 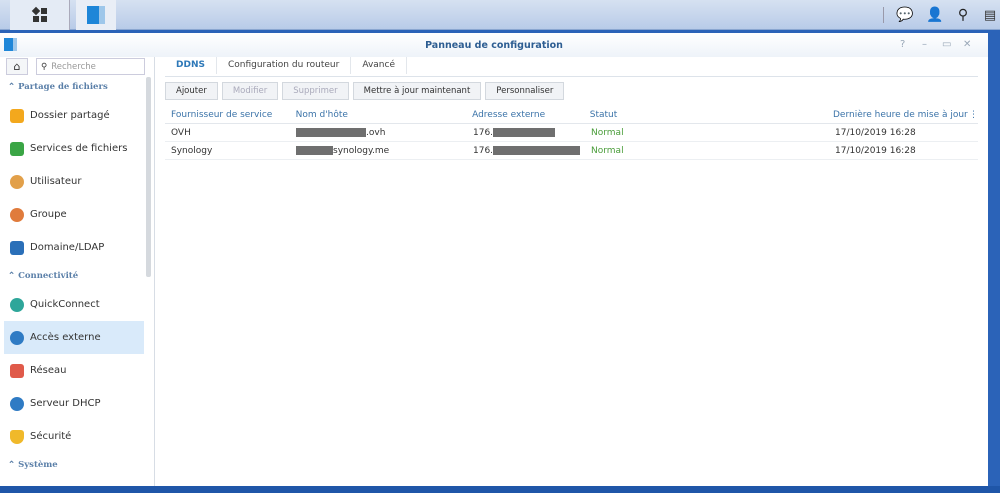 I want to click on home-button: ⌂, so click(x=17, y=66).